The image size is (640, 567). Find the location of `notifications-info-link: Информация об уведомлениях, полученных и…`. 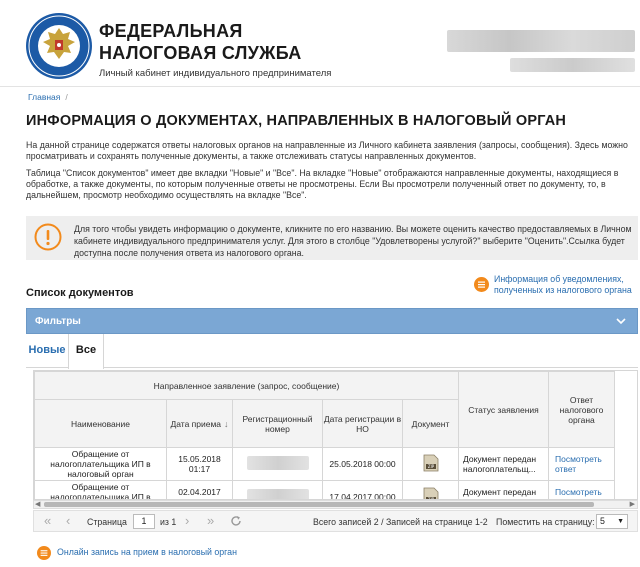

notifications-info-link: Информация об уведомлениях, полученных и… is located at coordinates (557, 286).